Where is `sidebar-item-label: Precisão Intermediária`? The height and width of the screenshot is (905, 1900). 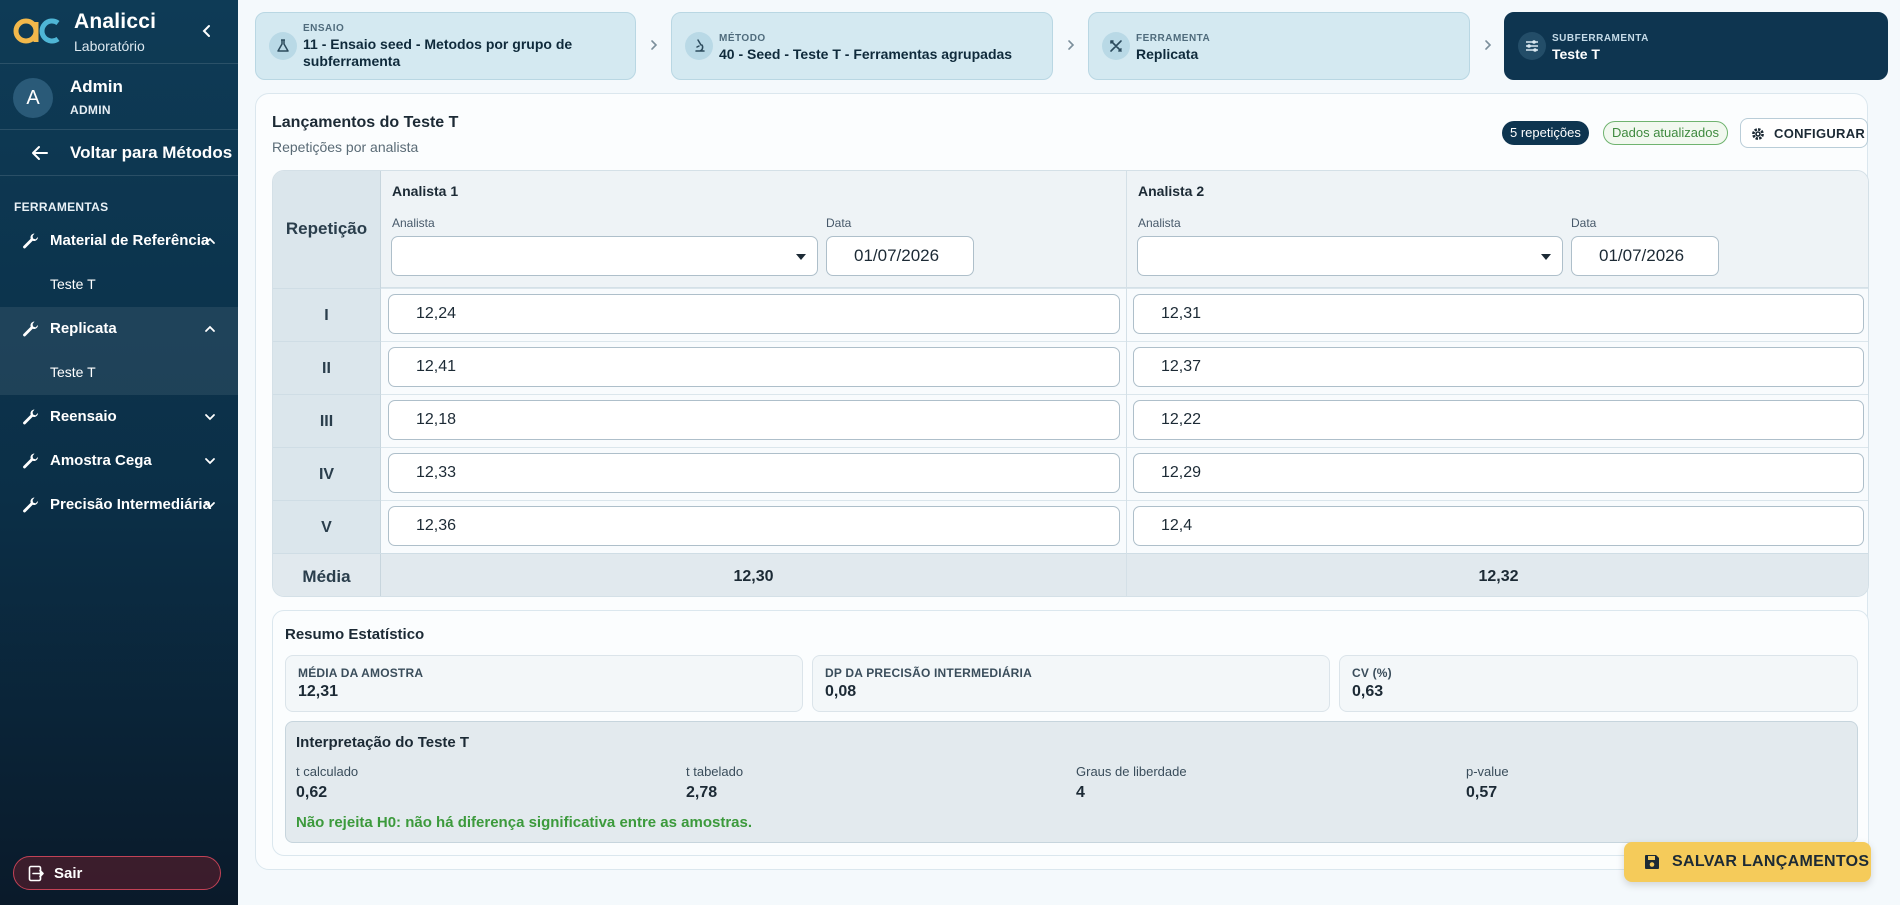
sidebar-item-label: Precisão Intermediária is located at coordinates (130, 504).